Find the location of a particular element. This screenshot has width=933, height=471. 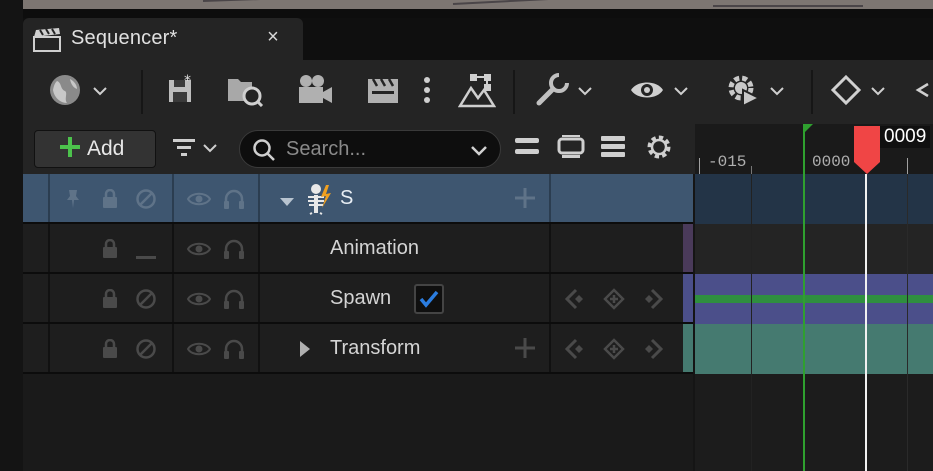

chevron-right-icon is located at coordinates (305, 351).